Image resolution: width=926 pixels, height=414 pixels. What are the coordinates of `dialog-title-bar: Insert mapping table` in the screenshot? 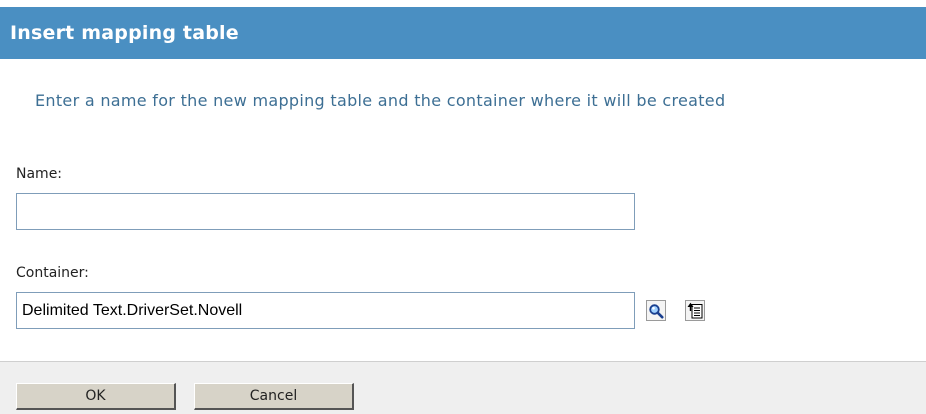 It's located at (463, 33).